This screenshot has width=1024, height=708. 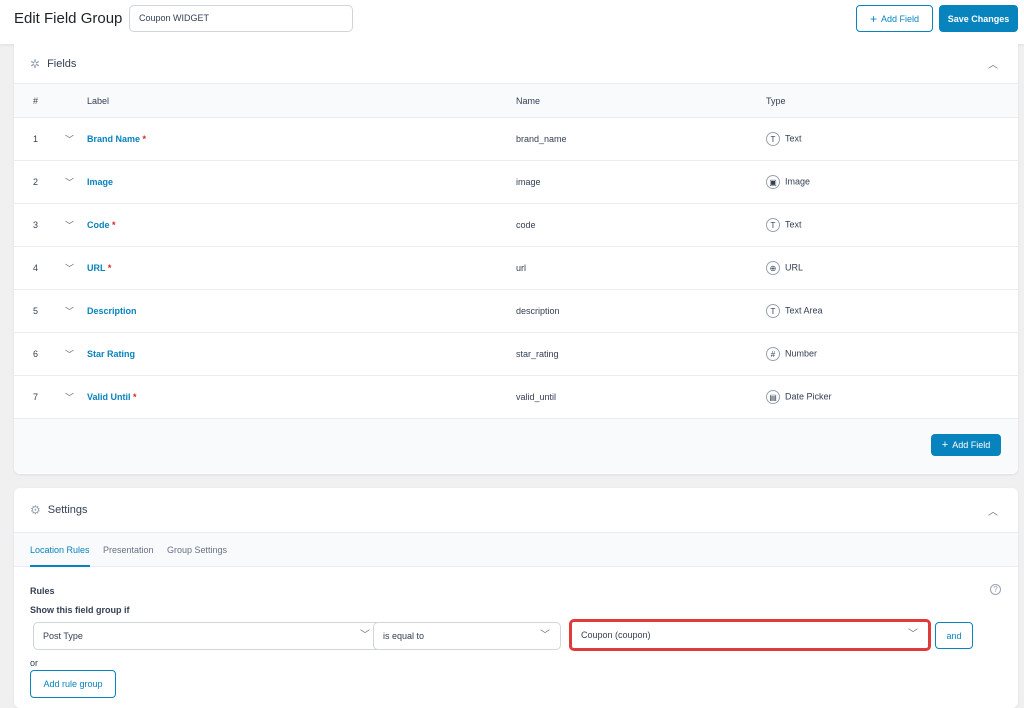 What do you see at coordinates (538, 311) in the screenshot?
I see `field-name: description` at bounding box center [538, 311].